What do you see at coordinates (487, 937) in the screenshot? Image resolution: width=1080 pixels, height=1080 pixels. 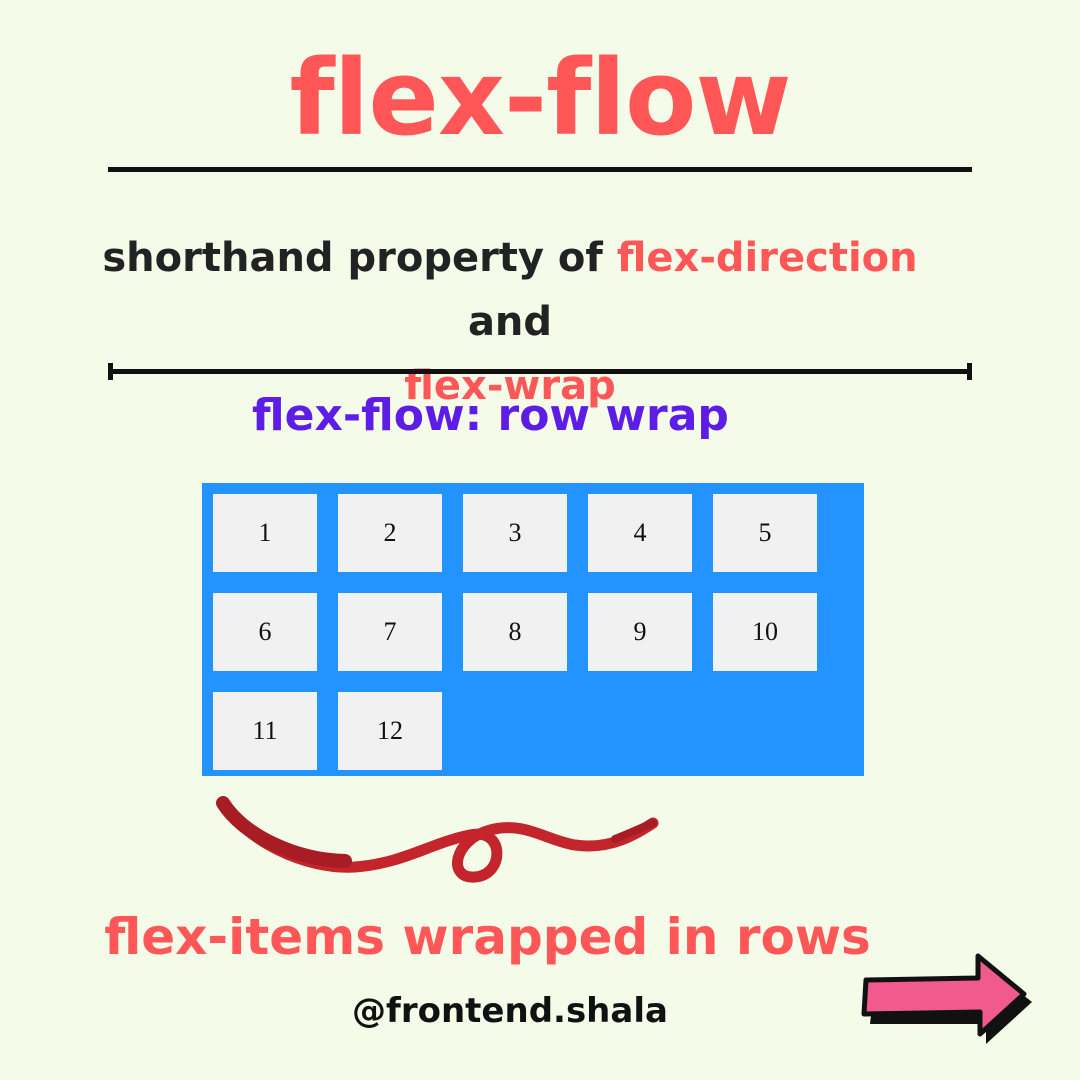 I see `caption: flex-items wrapped in rows` at bounding box center [487, 937].